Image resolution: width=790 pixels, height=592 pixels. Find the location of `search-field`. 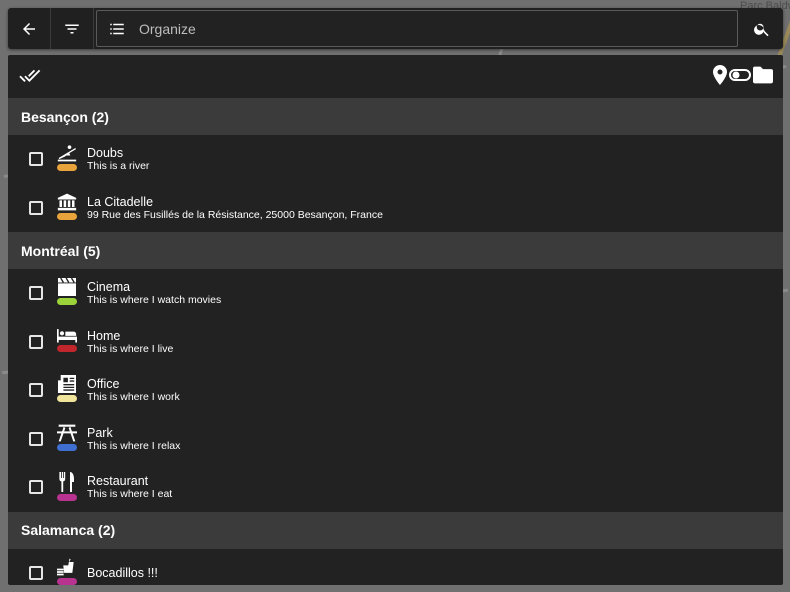

search-field is located at coordinates (417, 28).